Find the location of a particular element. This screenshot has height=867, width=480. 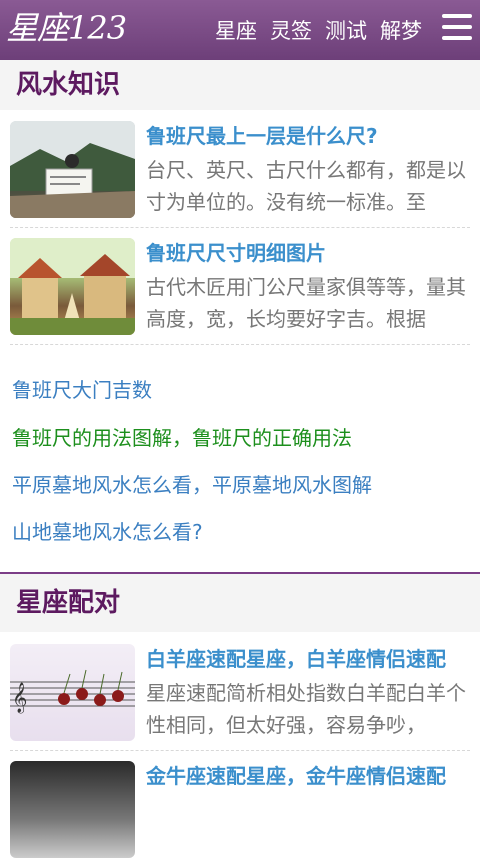

section-title: 风水知识 is located at coordinates (68, 85).